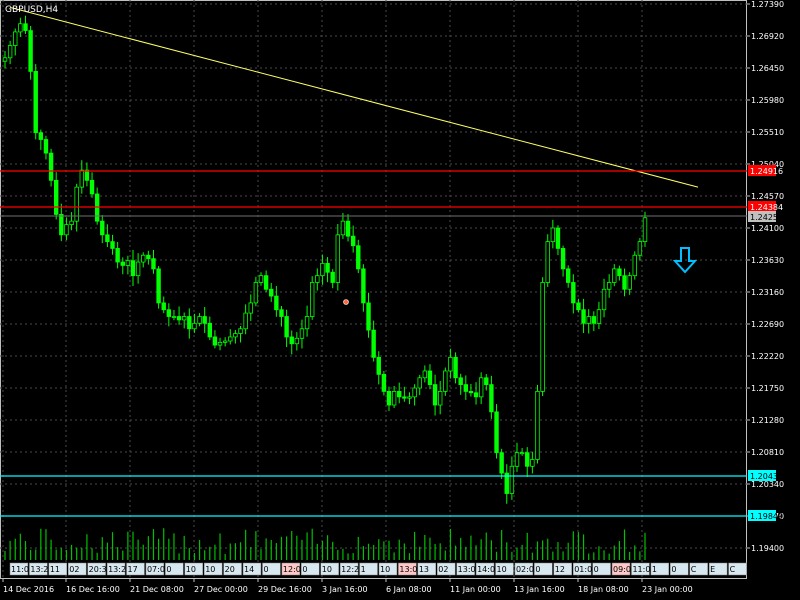 Image resolution: width=800 pixels, height=600 pixels. Describe the element at coordinates (485, 569) in the screenshot. I see `event-tag: 14:0` at that location.